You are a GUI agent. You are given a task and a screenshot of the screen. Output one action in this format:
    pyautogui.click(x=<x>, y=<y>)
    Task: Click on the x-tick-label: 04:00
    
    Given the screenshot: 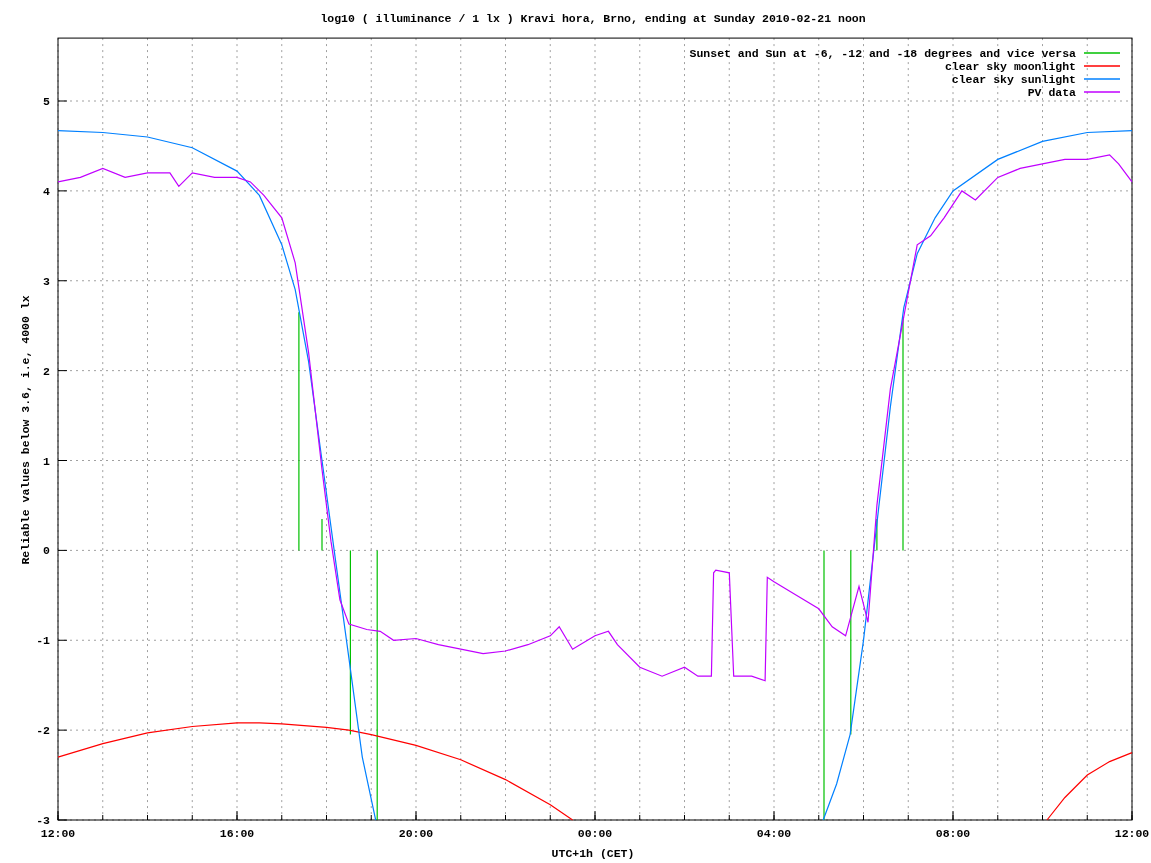 What is the action you would take?
    pyautogui.click(x=774, y=833)
    